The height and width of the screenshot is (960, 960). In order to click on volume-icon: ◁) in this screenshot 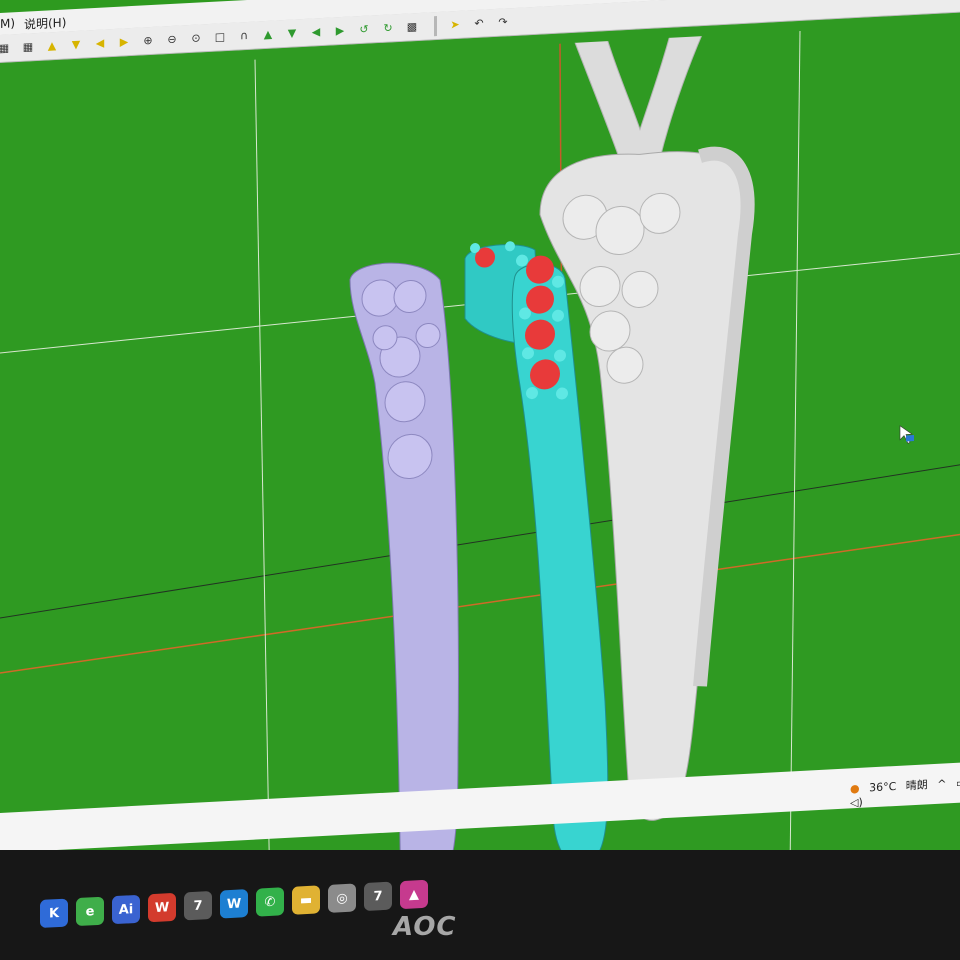, I will do `click(856, 803)`.